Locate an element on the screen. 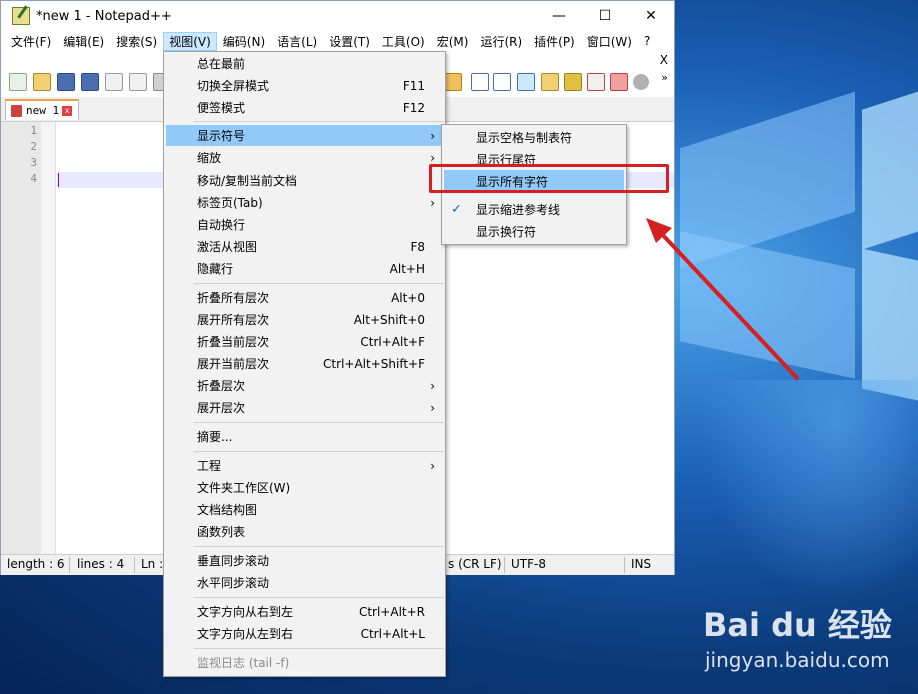  watermark-url: jingyan.baidu.com is located at coordinates (797, 660).